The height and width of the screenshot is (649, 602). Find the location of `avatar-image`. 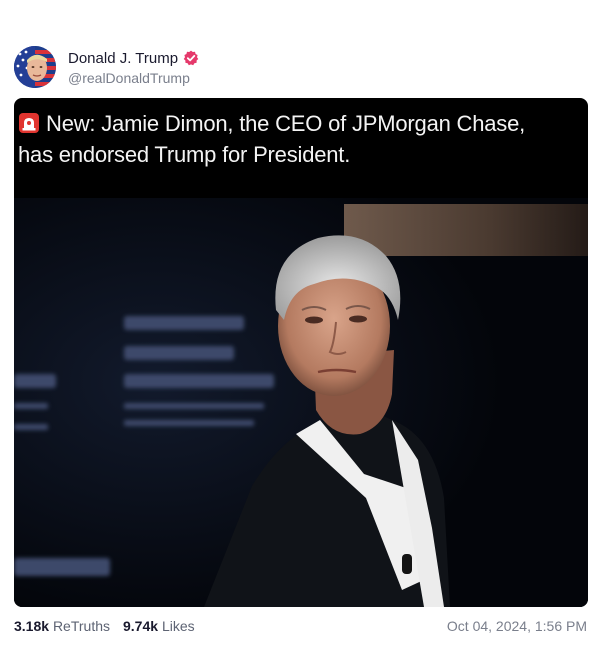

avatar-image is located at coordinates (35, 67).